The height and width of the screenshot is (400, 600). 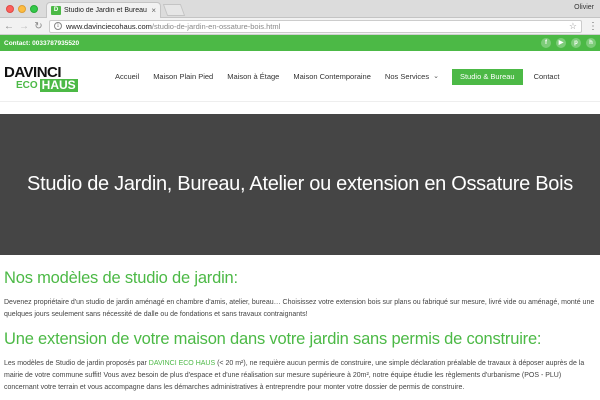 What do you see at coordinates (10, 9) in the screenshot?
I see `close-window-icon` at bounding box center [10, 9].